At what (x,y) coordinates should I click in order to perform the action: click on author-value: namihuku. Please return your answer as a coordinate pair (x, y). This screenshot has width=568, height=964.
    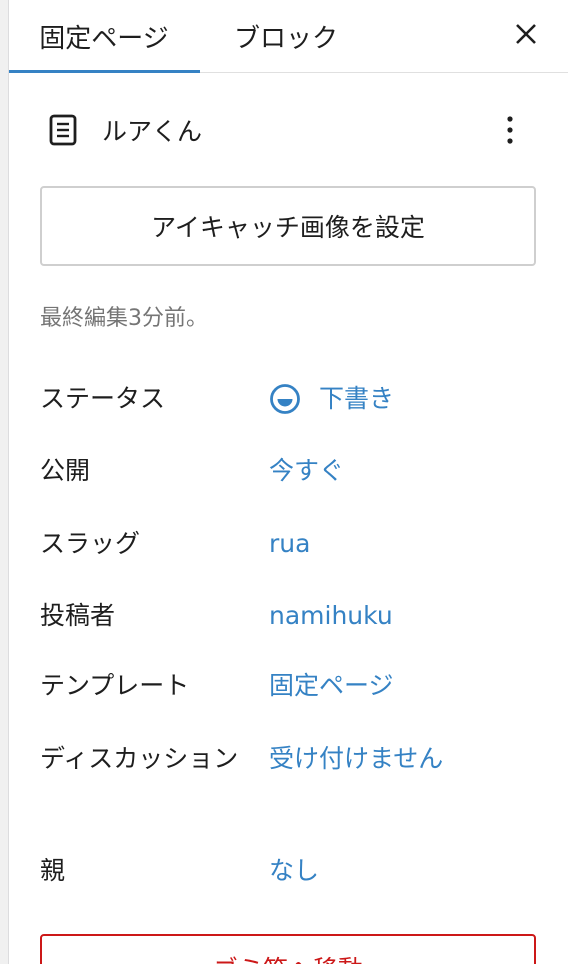
    Looking at the image, I should click on (331, 616).